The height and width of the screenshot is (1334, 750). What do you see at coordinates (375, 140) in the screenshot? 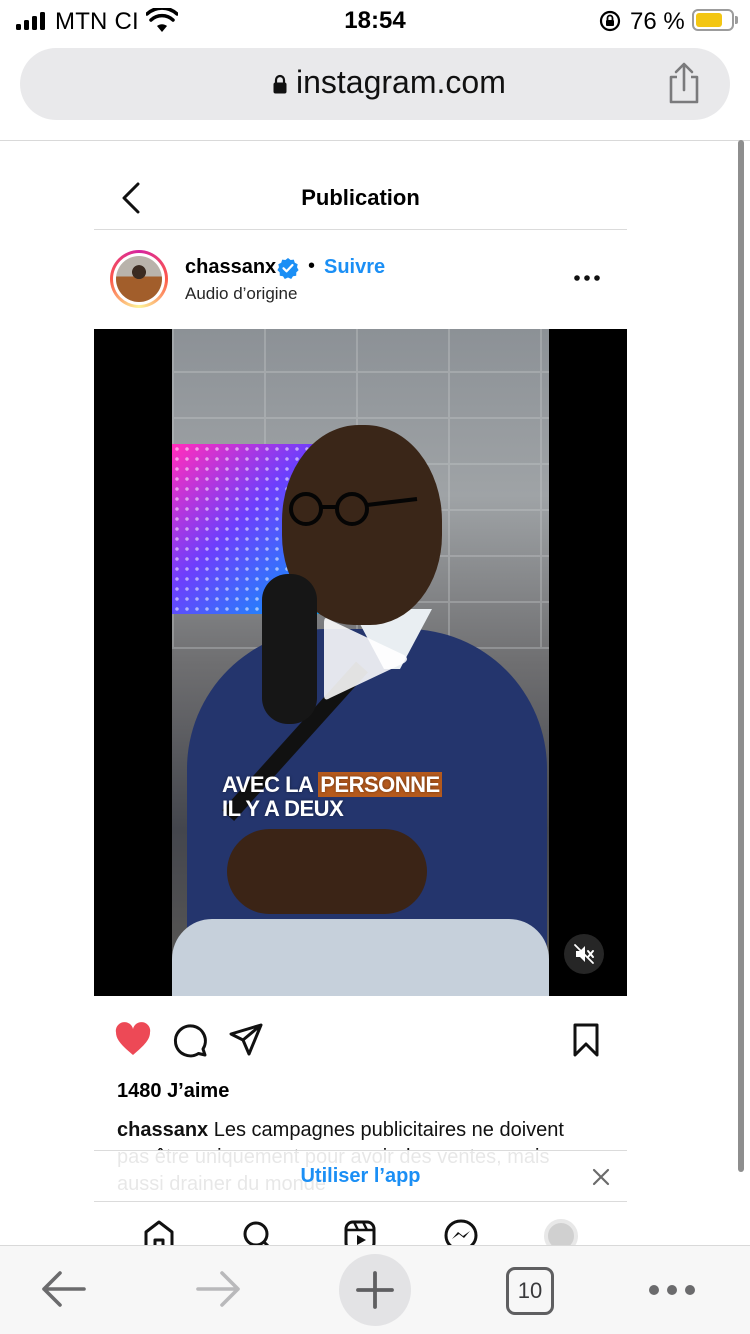
I see `chrome-divider` at bounding box center [375, 140].